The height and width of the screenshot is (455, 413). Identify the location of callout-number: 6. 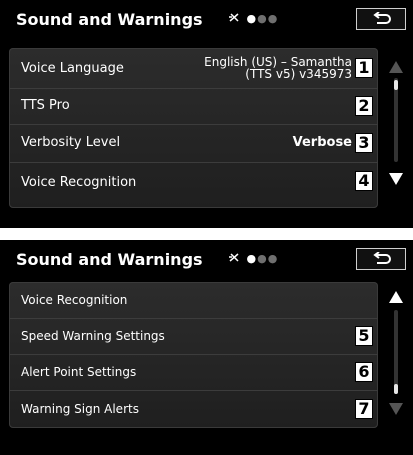
(364, 372).